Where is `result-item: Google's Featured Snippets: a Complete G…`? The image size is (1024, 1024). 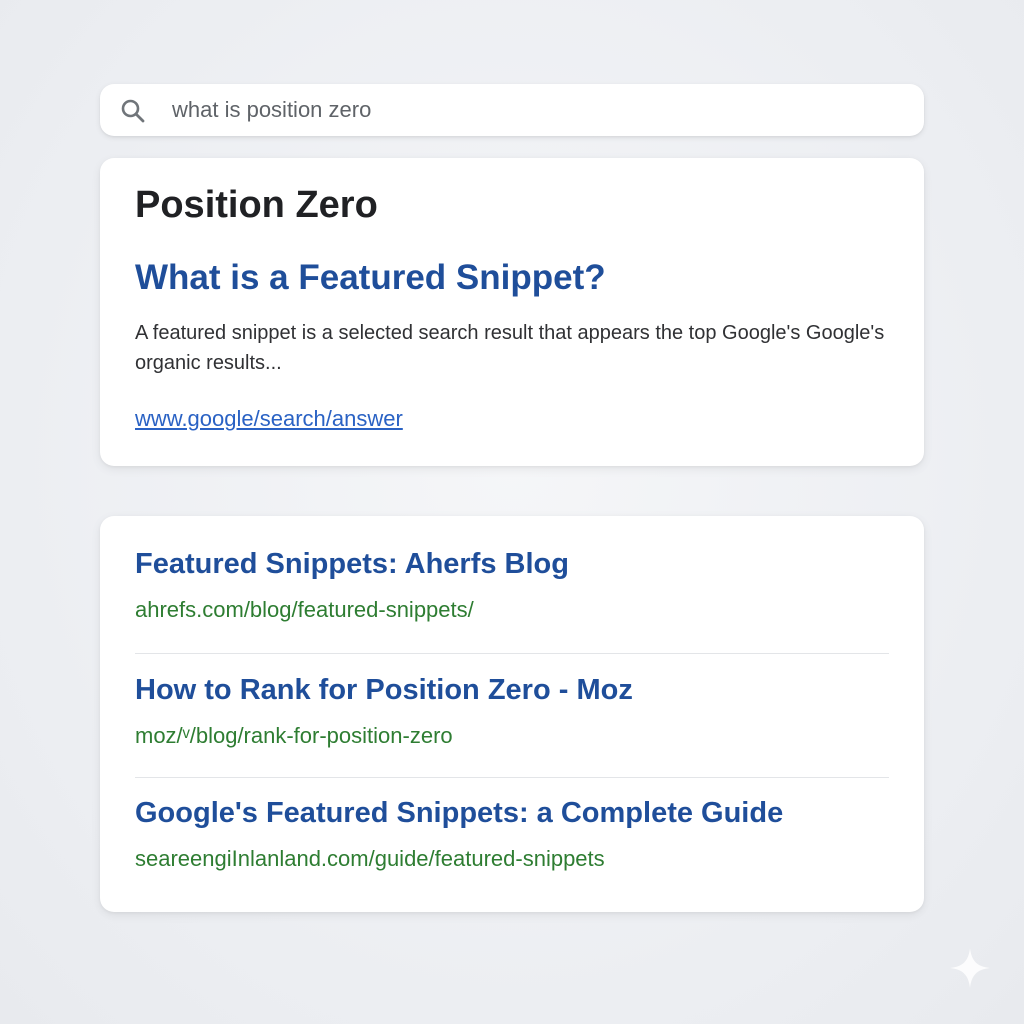 result-item: Google's Featured Snippets: a Complete G… is located at coordinates (512, 834).